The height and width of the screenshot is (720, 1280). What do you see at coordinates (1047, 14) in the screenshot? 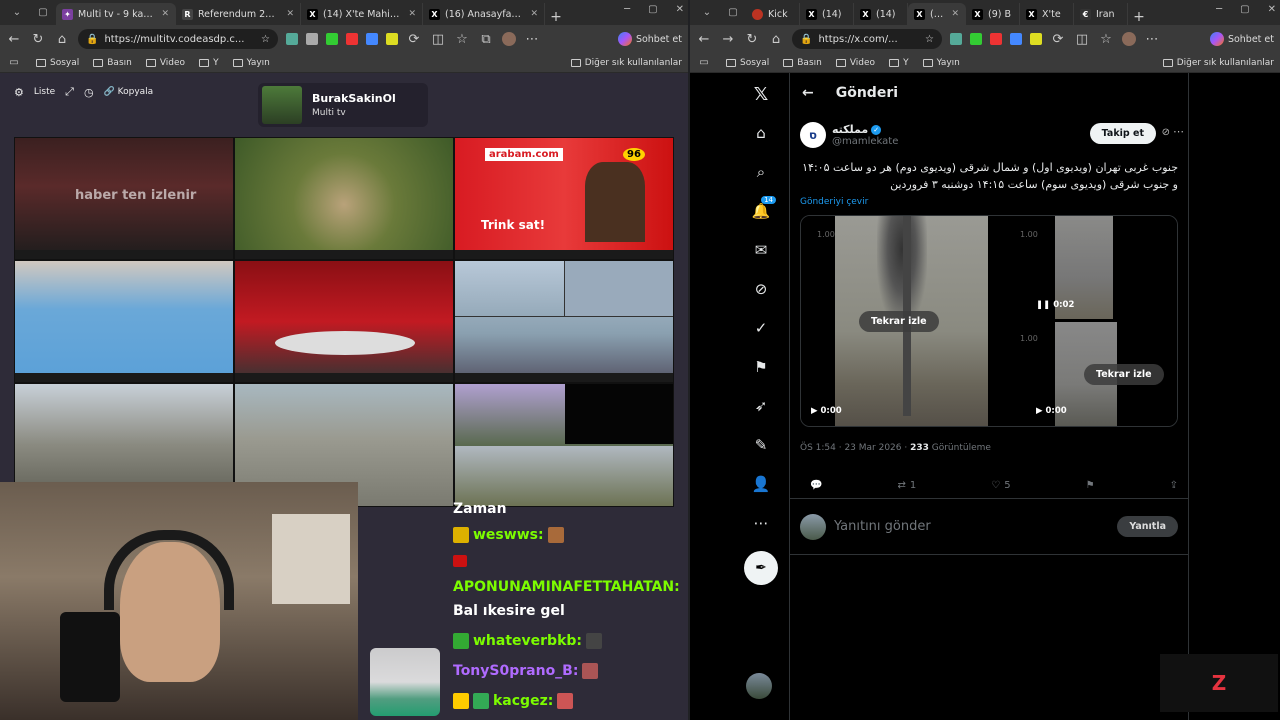
I see `tab-x: X X'te` at bounding box center [1047, 14].